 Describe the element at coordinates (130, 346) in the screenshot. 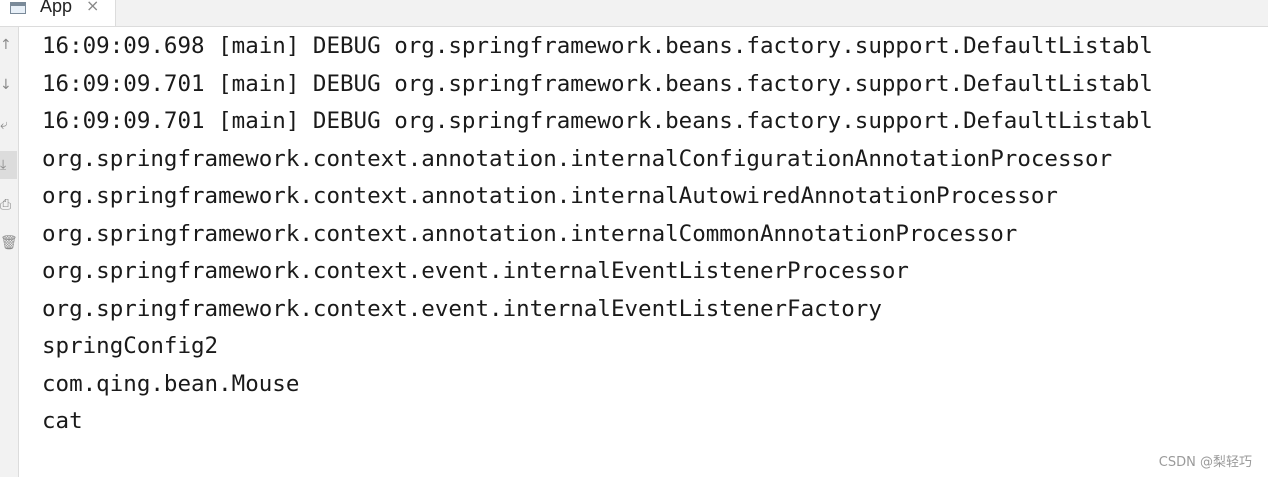

I see `console-line: springConfig2` at that location.